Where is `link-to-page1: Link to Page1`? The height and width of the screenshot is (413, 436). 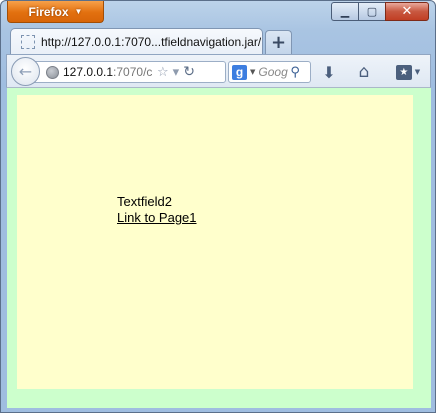
link-to-page1: Link to Page1 is located at coordinates (157, 217).